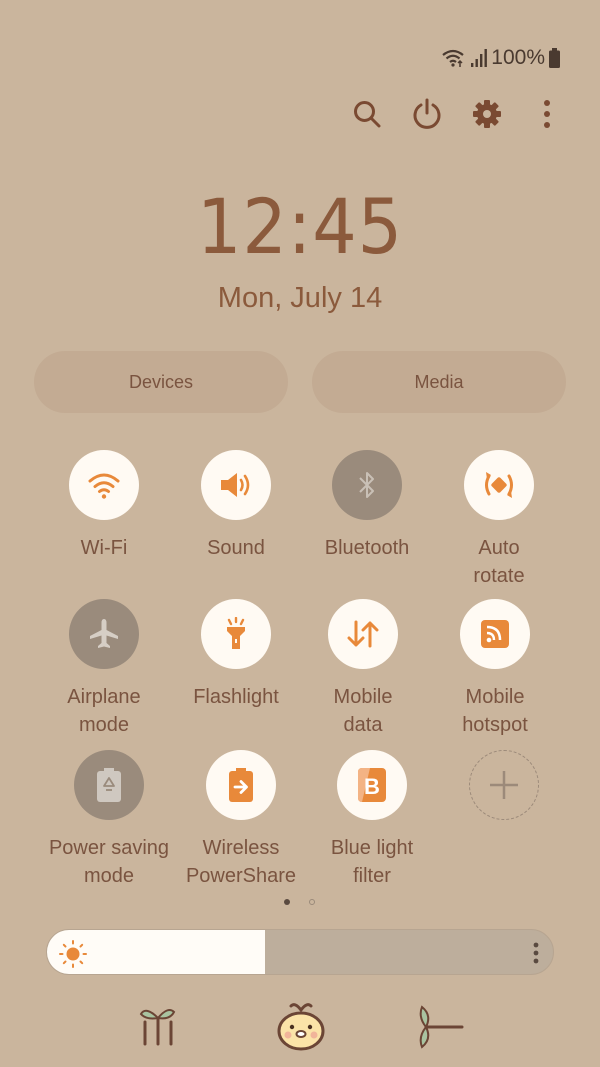 The image size is (600, 1067). Describe the element at coordinates (109, 862) in the screenshot. I see `tile-label: Power saving mode` at that location.